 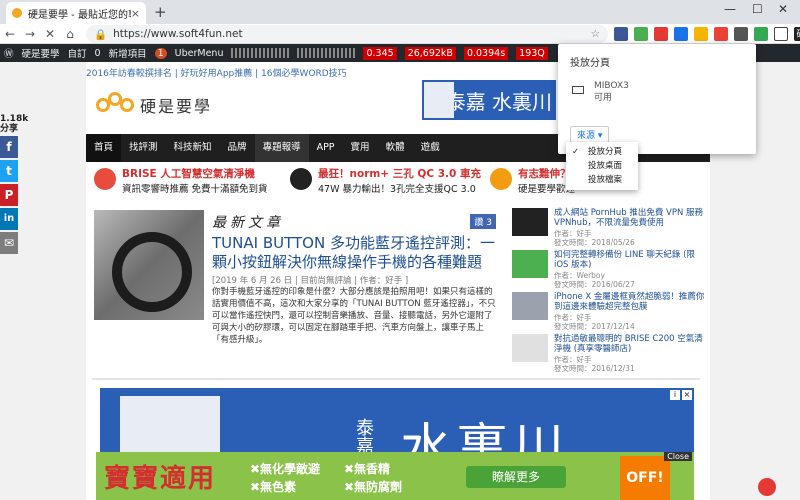 I want to click on menu-tech-news: 科技新知, so click(x=193, y=148).